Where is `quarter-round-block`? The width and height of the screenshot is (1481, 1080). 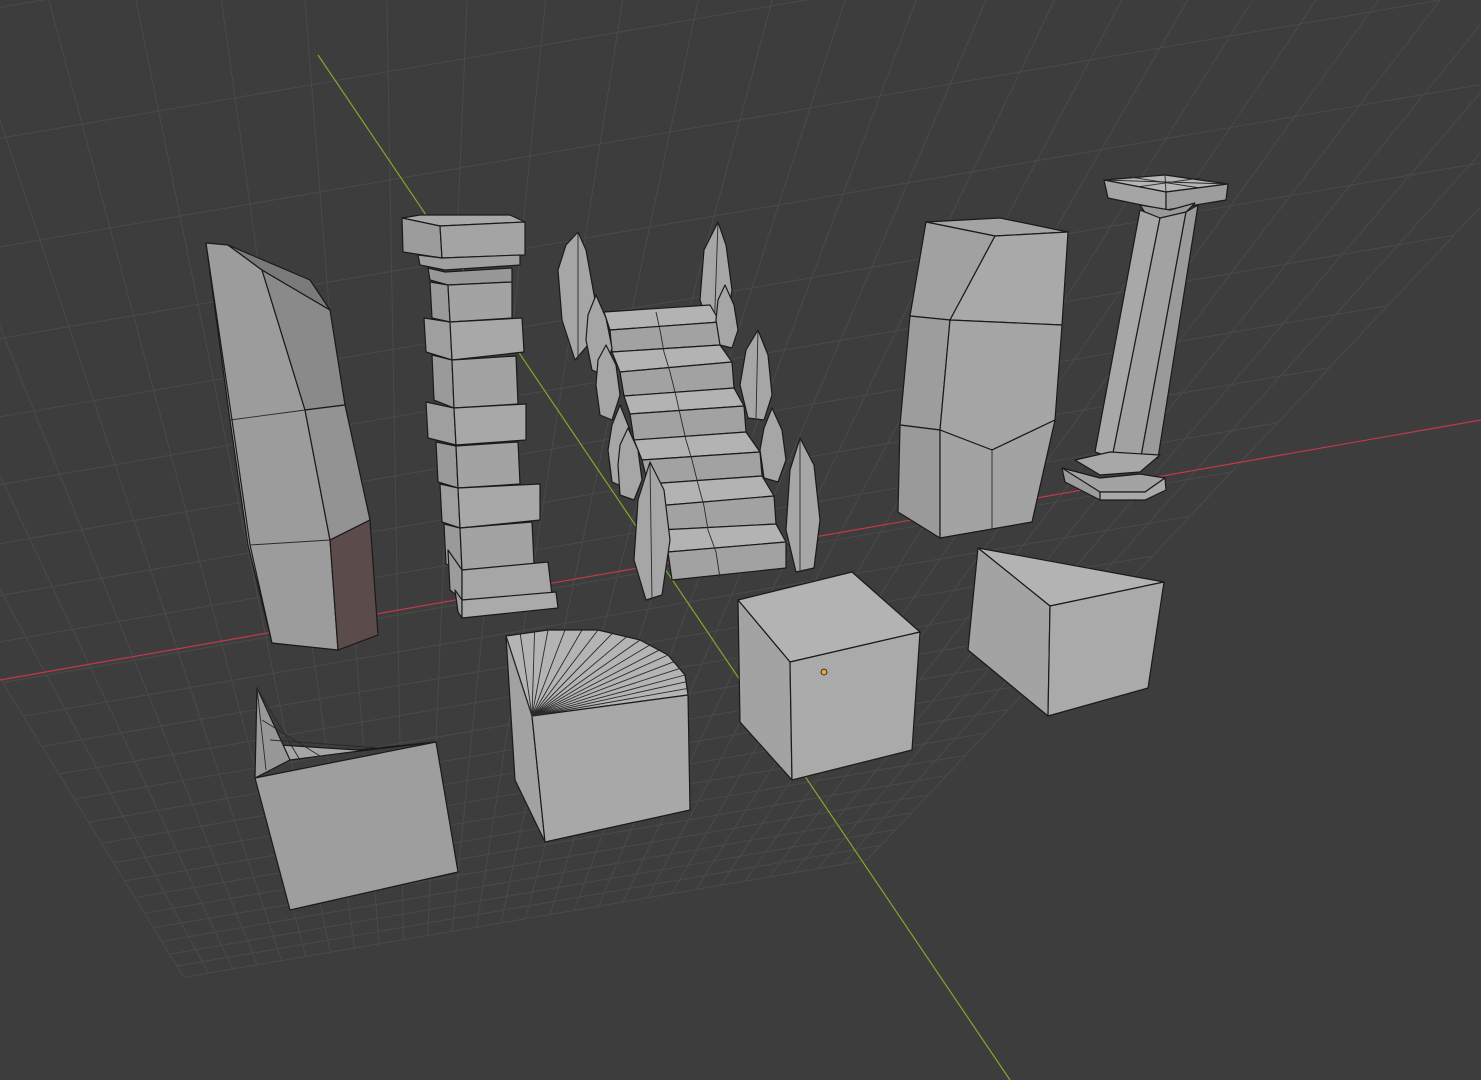
quarter-round-block is located at coordinates (598, 736).